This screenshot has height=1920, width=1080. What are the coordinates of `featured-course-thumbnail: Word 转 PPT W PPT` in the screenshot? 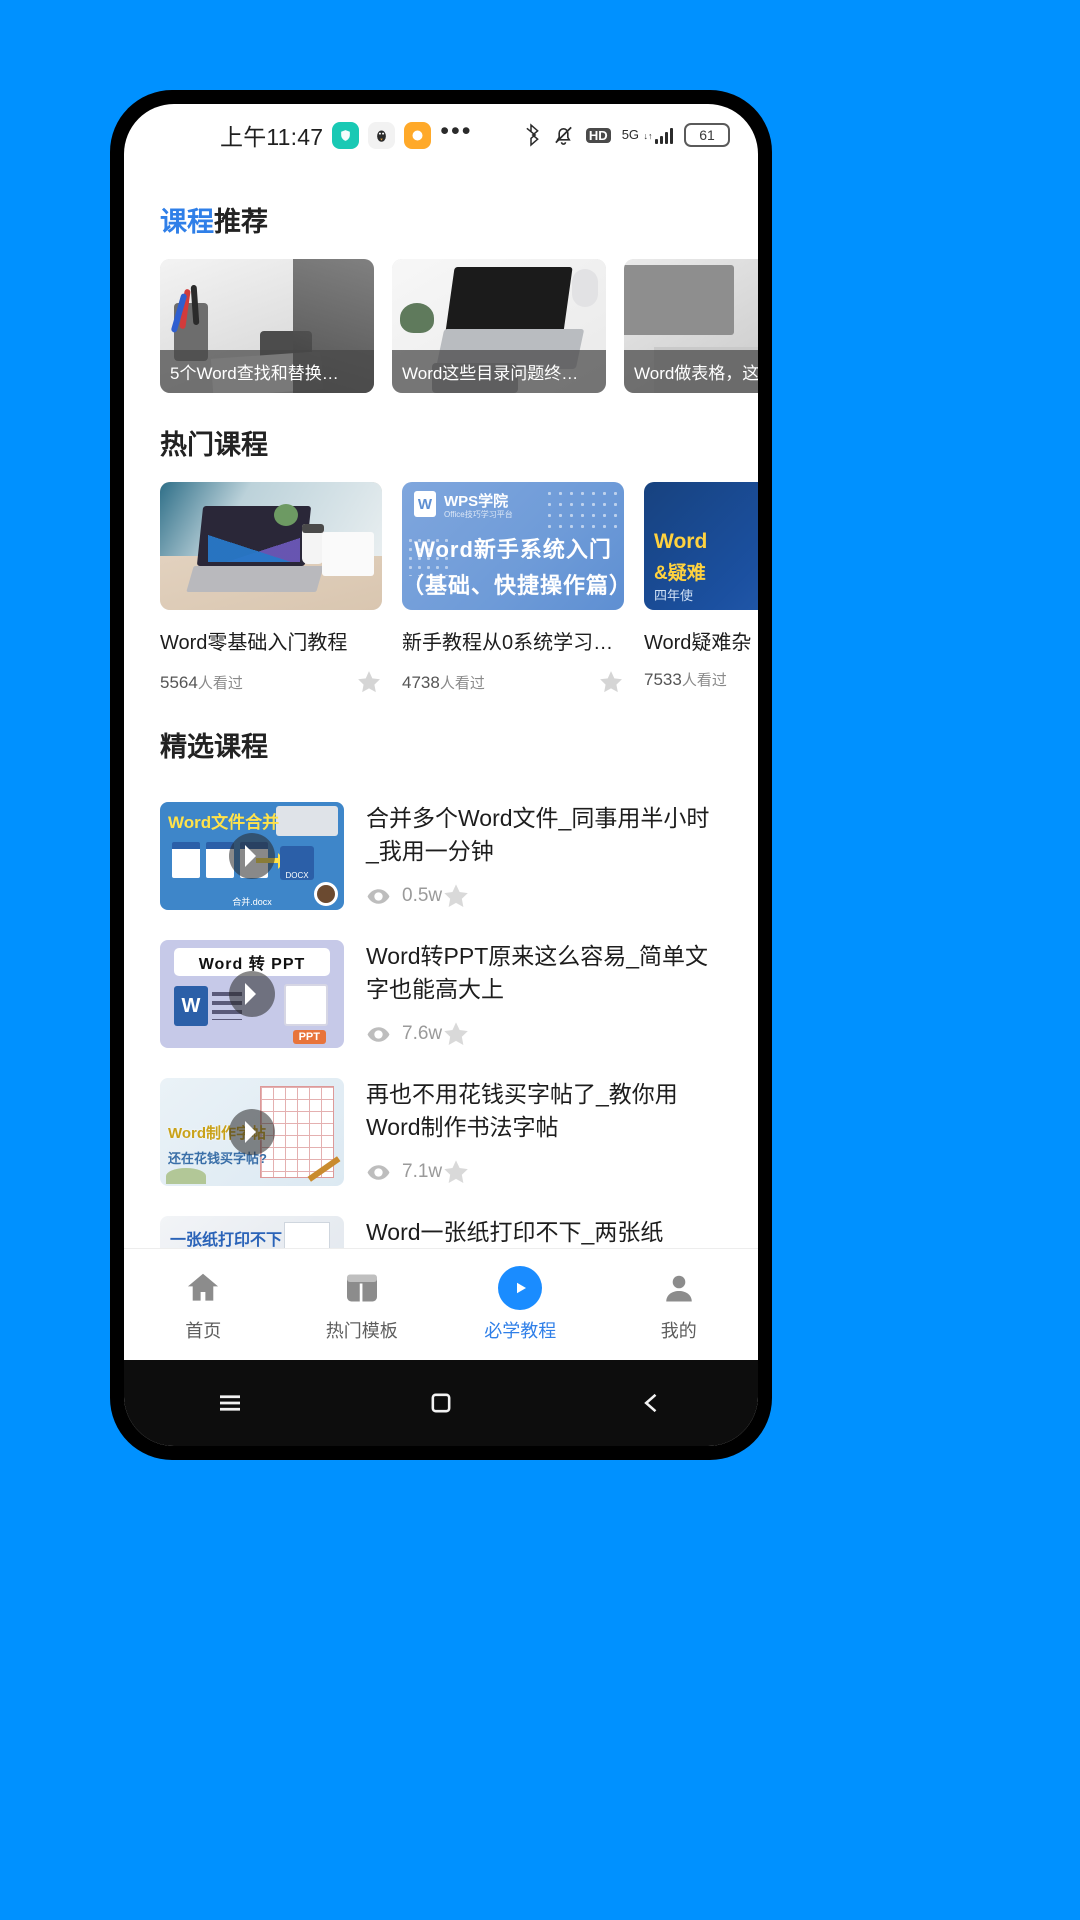 It's located at (252, 994).